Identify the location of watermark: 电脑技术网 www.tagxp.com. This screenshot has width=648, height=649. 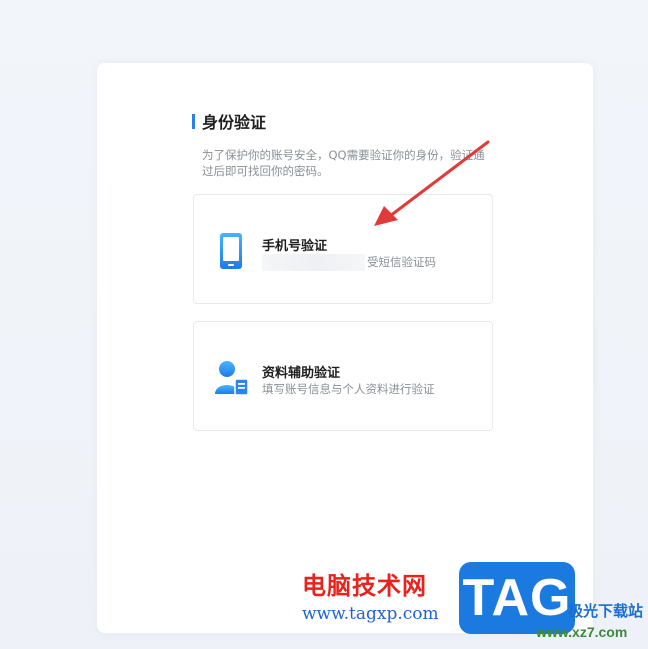
(370, 595).